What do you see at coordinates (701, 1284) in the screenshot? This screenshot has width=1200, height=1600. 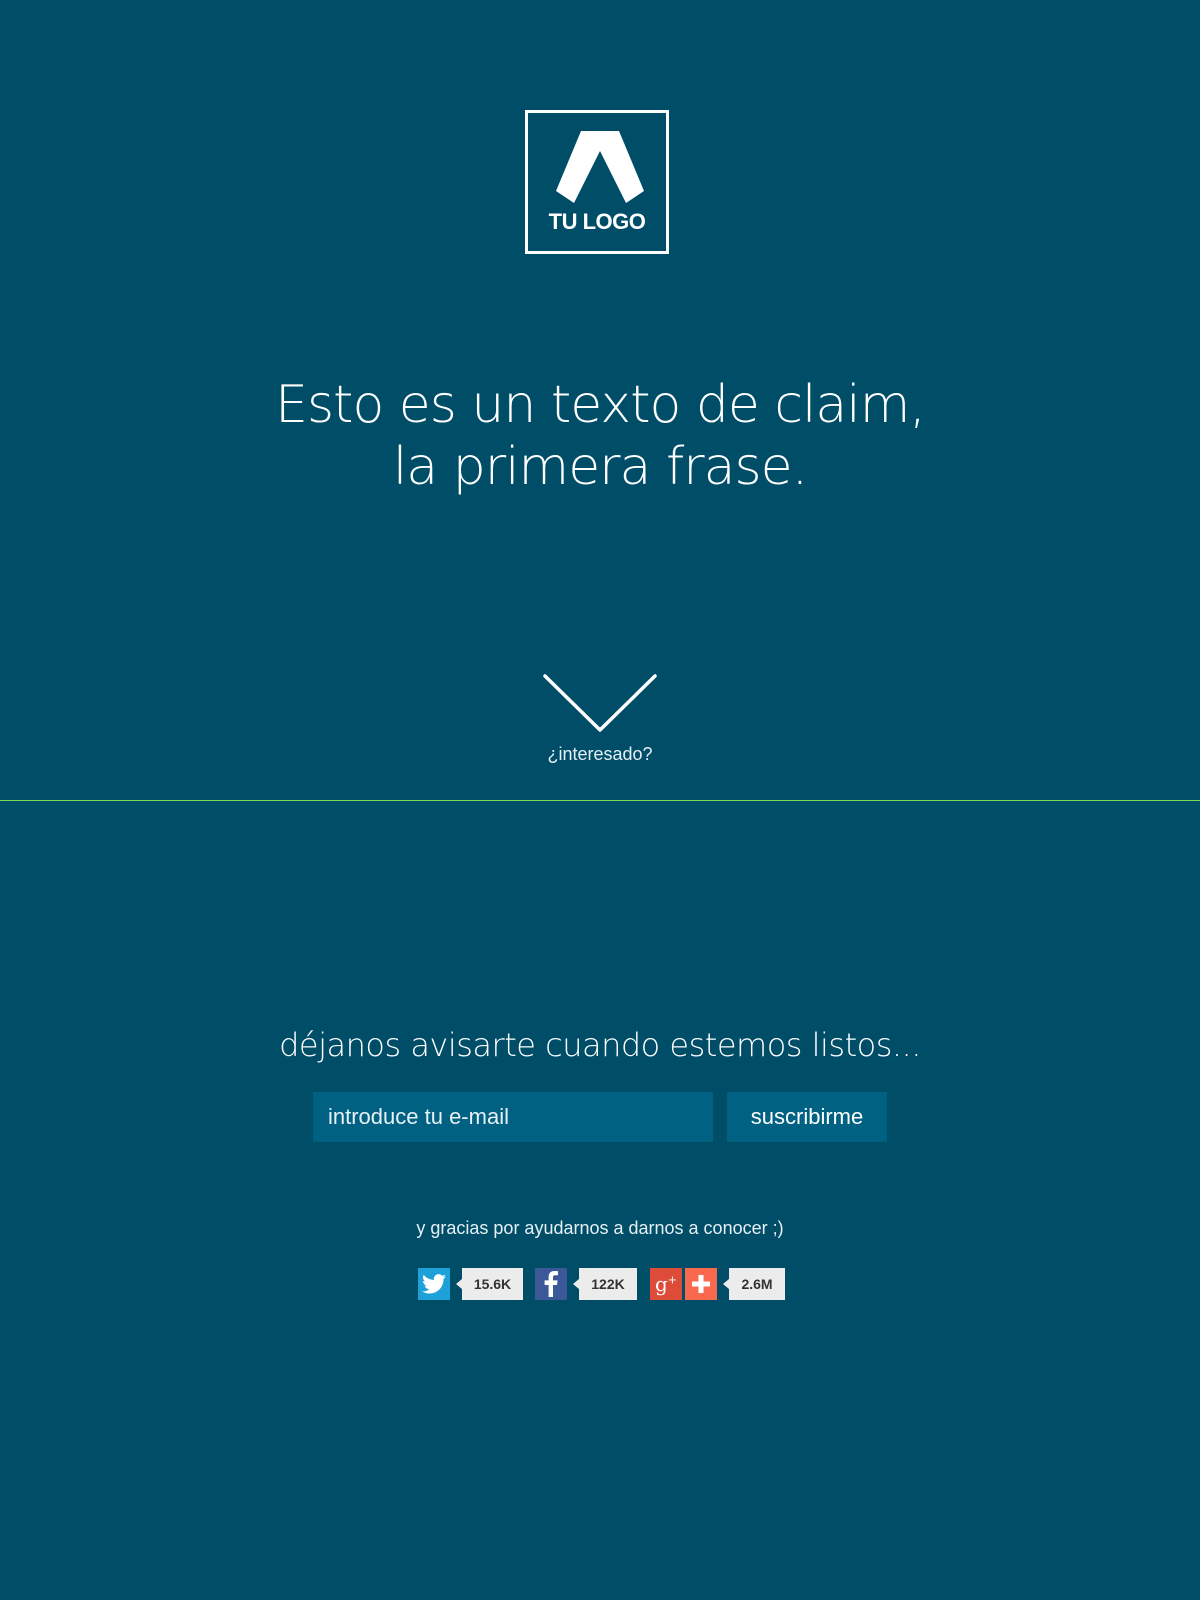 I see `plus-icon` at bounding box center [701, 1284].